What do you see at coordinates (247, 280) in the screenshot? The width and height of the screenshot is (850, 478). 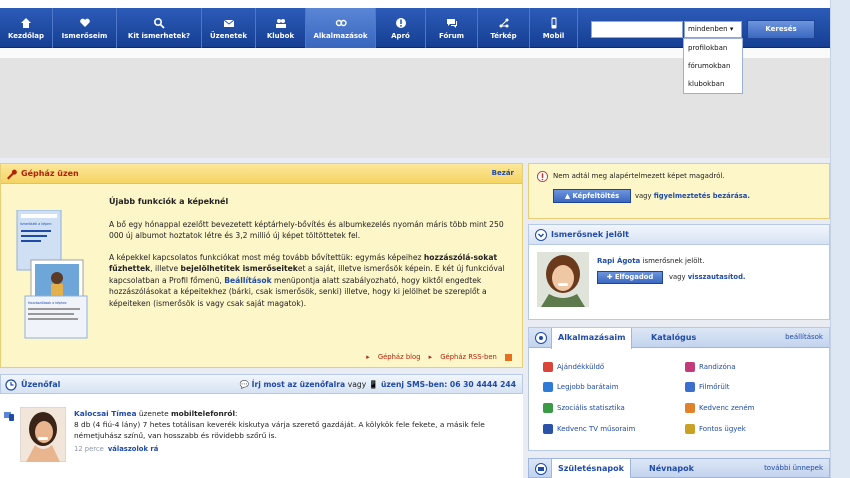 I see `settings-link: Beállítások` at bounding box center [247, 280].